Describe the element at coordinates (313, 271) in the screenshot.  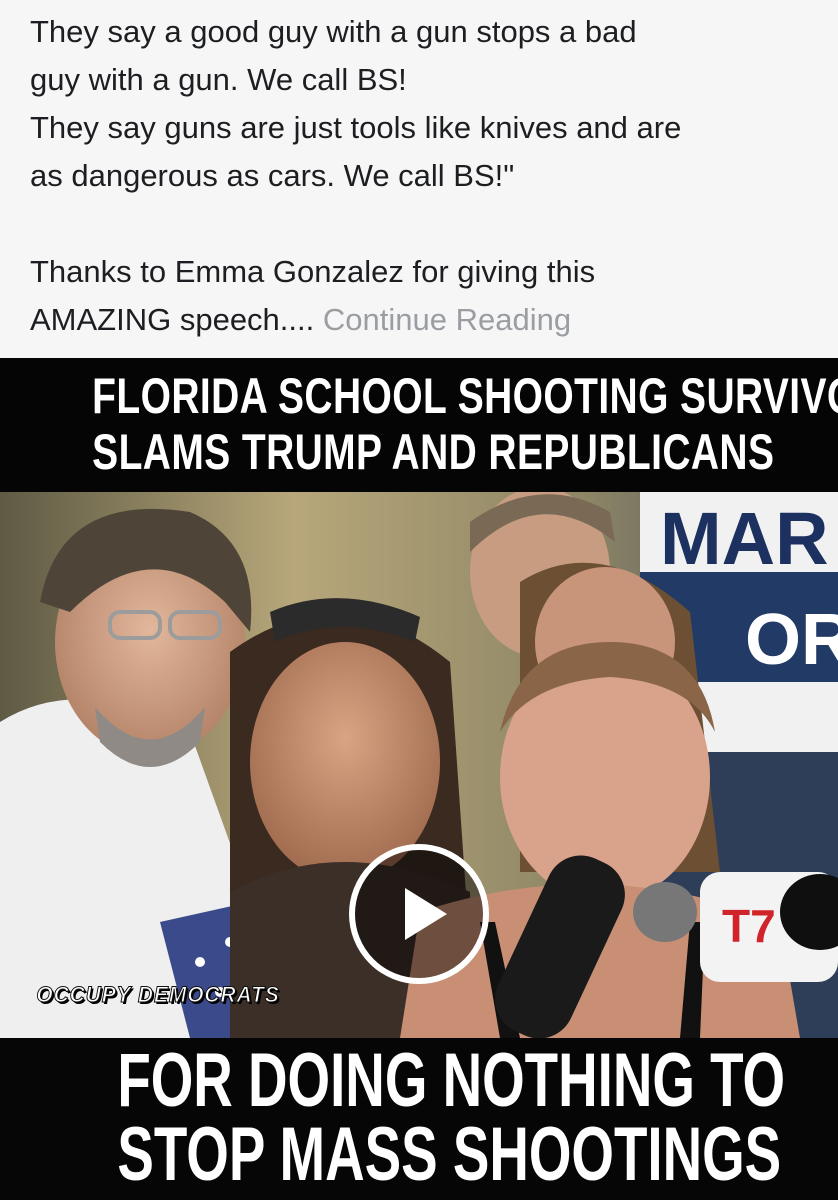
I see `post-line: Thanks to Emma Gonzalez for giving this` at that location.